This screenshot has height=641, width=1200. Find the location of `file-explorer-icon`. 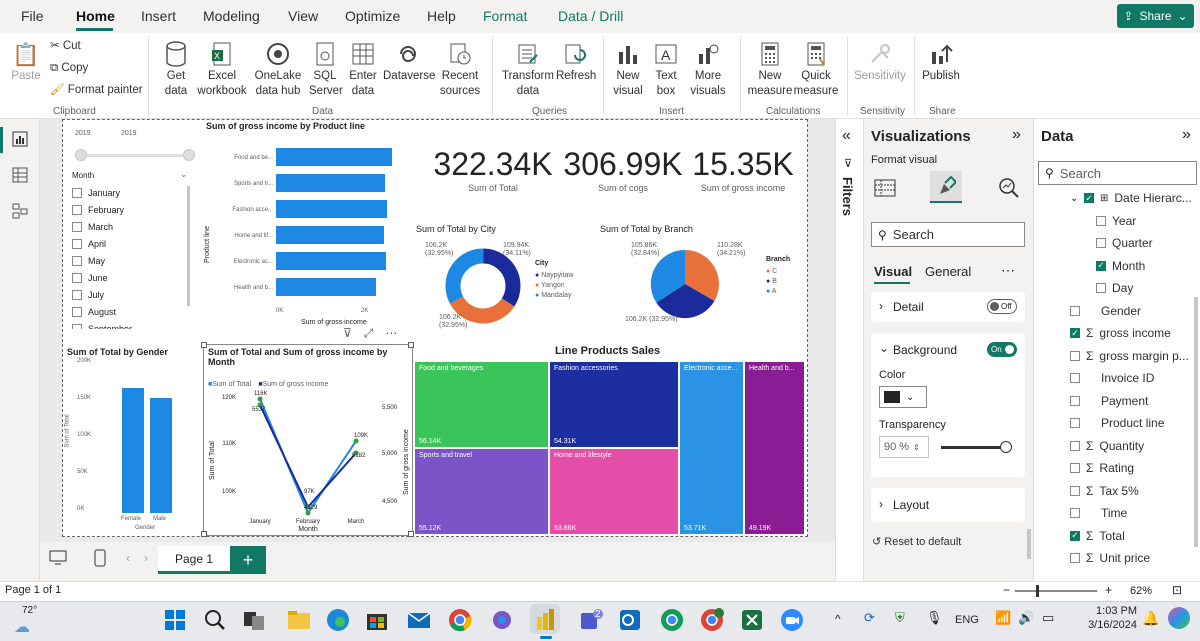

file-explorer-icon is located at coordinates (299, 620).